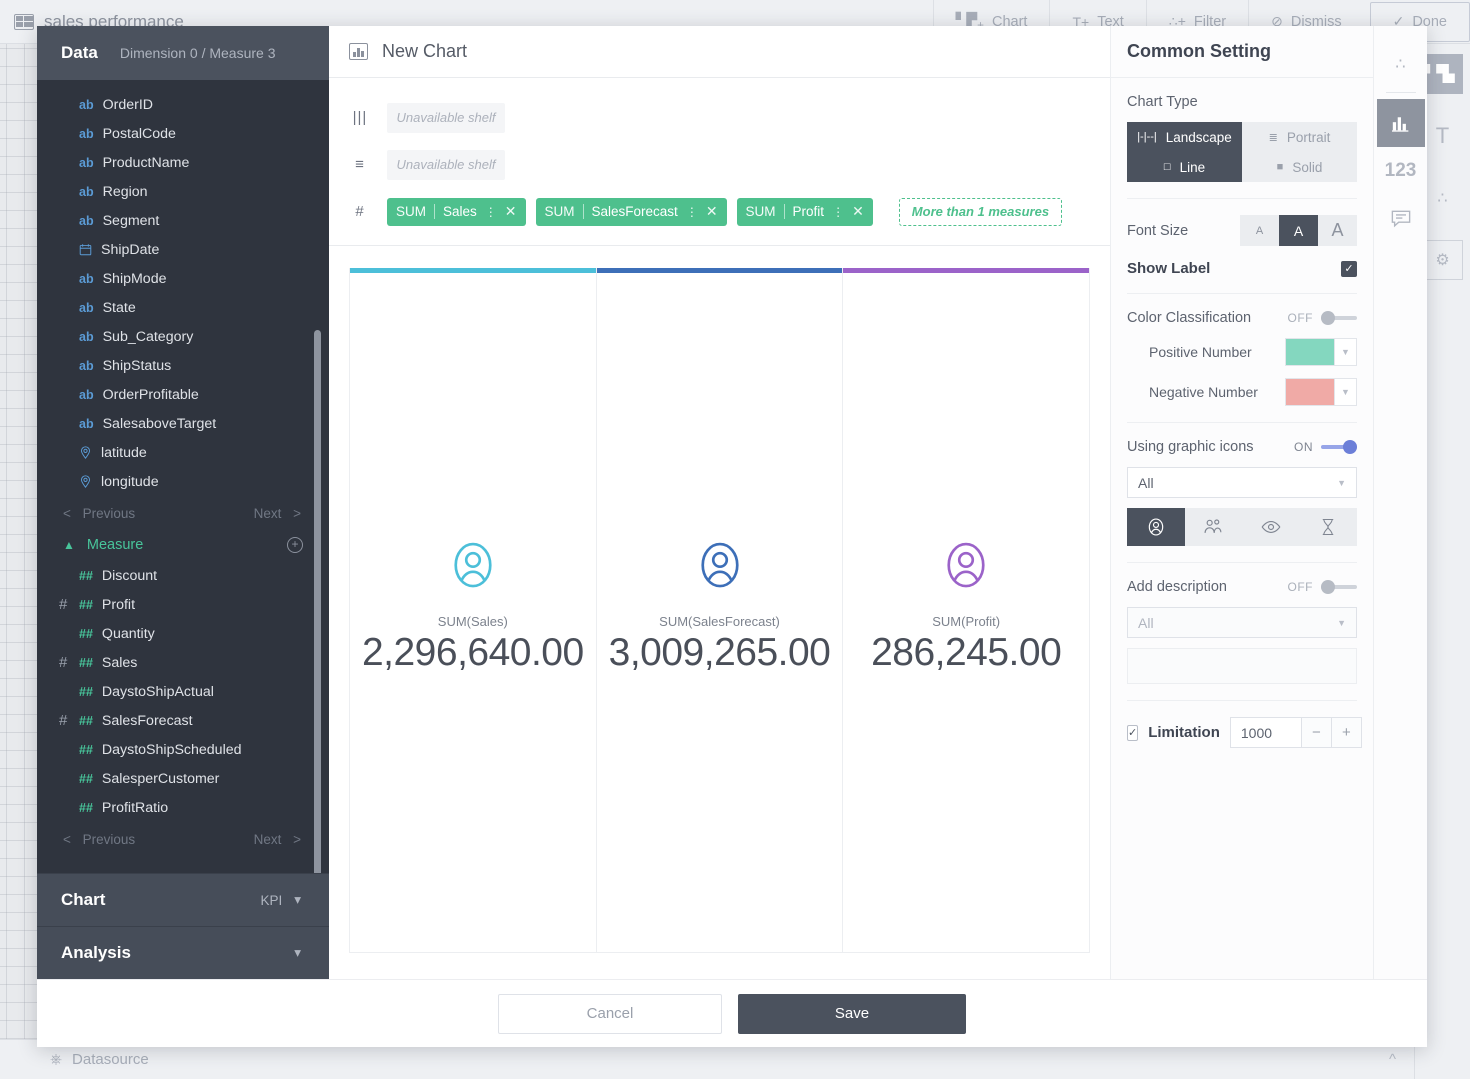  What do you see at coordinates (559, 211) in the screenshot?
I see `pill-aggregation: SUM` at bounding box center [559, 211].